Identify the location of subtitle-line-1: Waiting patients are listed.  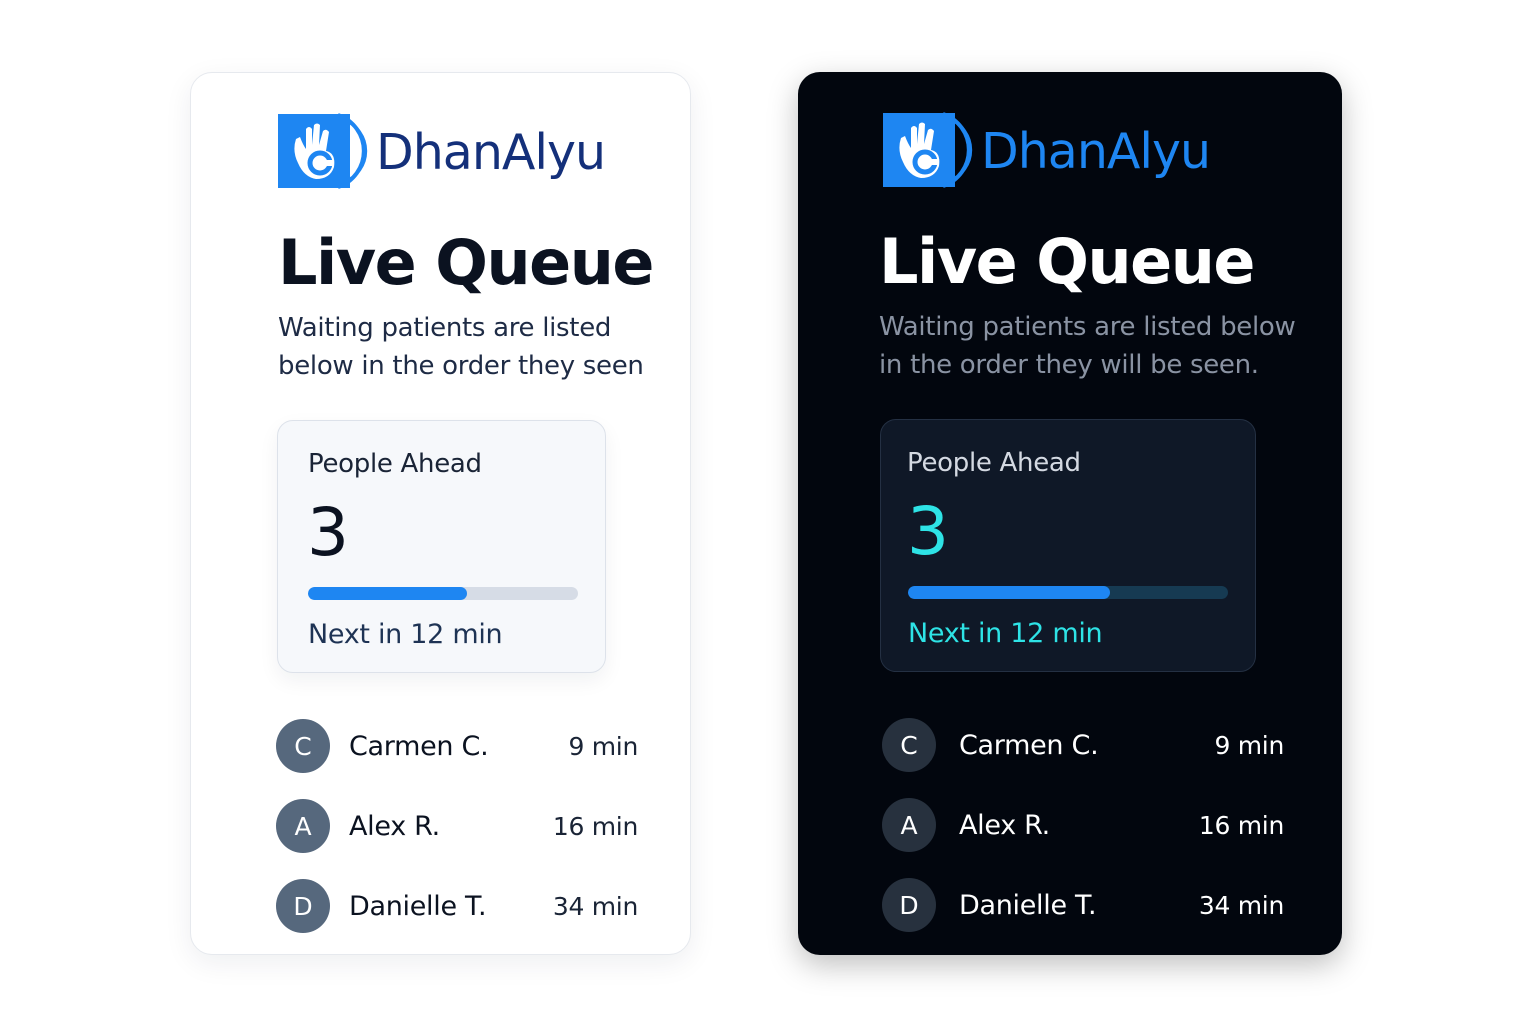
(445, 328).